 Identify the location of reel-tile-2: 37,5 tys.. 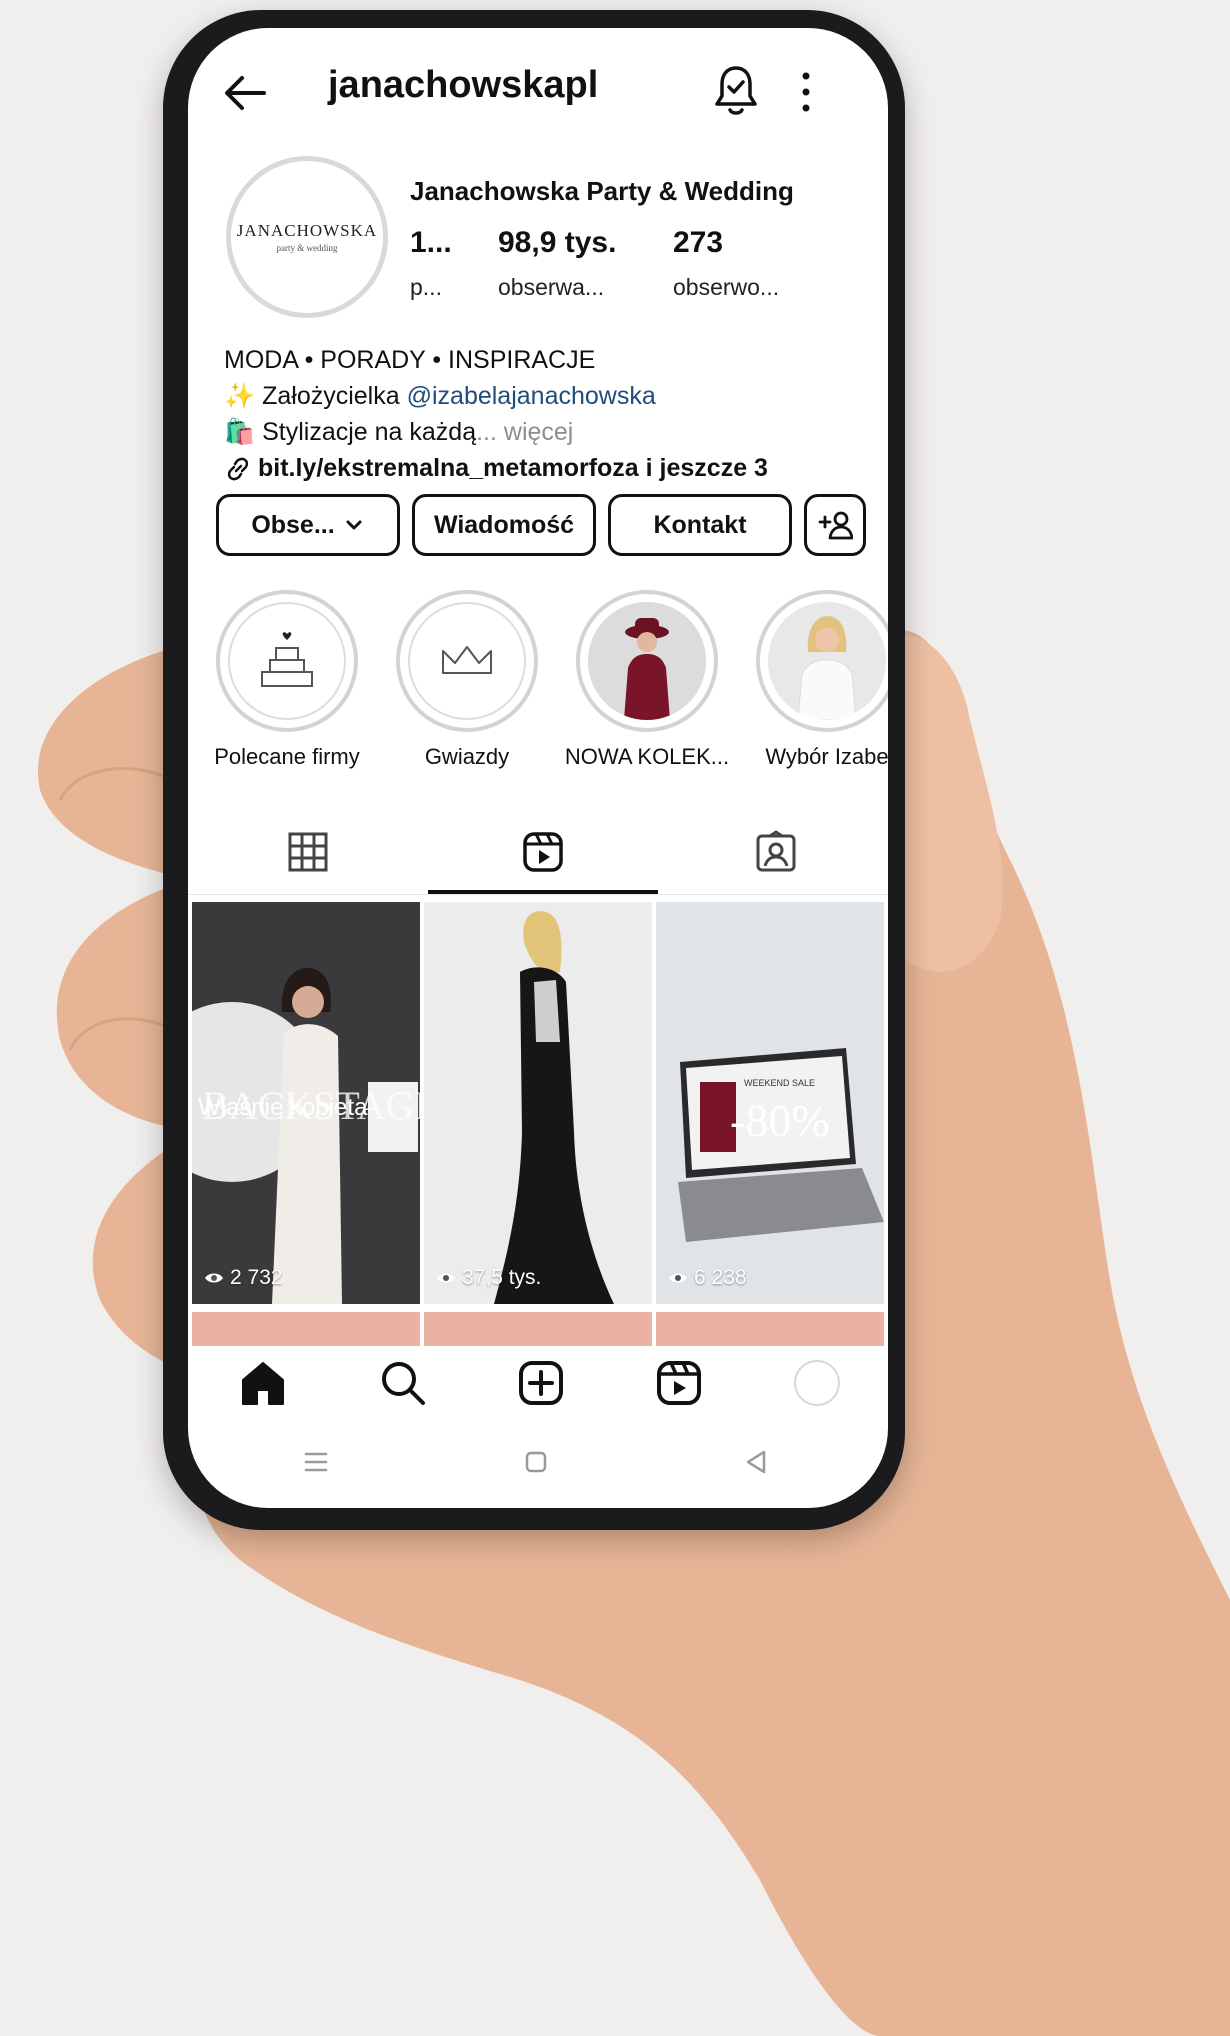
(538, 1103).